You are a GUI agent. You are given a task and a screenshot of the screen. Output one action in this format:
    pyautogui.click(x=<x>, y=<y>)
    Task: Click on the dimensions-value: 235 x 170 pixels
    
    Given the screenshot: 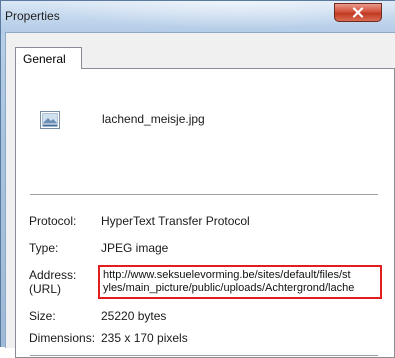 What is the action you would take?
    pyautogui.click(x=144, y=338)
    